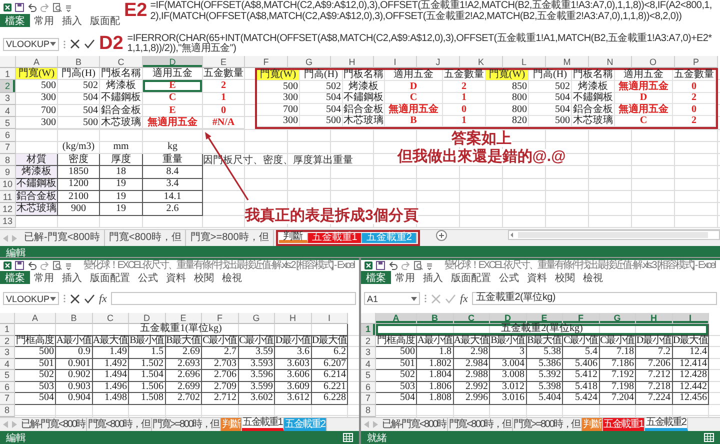  What do you see at coordinates (441, 235) in the screenshot?
I see `add-sheet-icon` at bounding box center [441, 235].